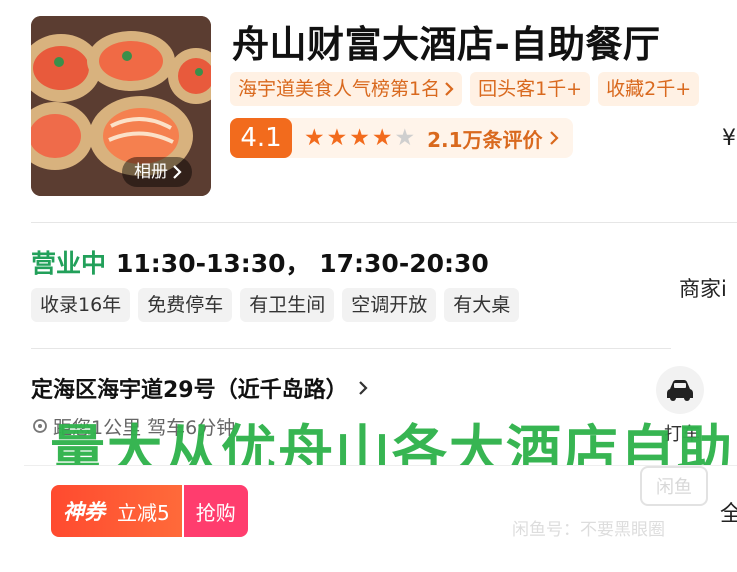  I want to click on grab-coupon-button: 抢购, so click(215, 511).